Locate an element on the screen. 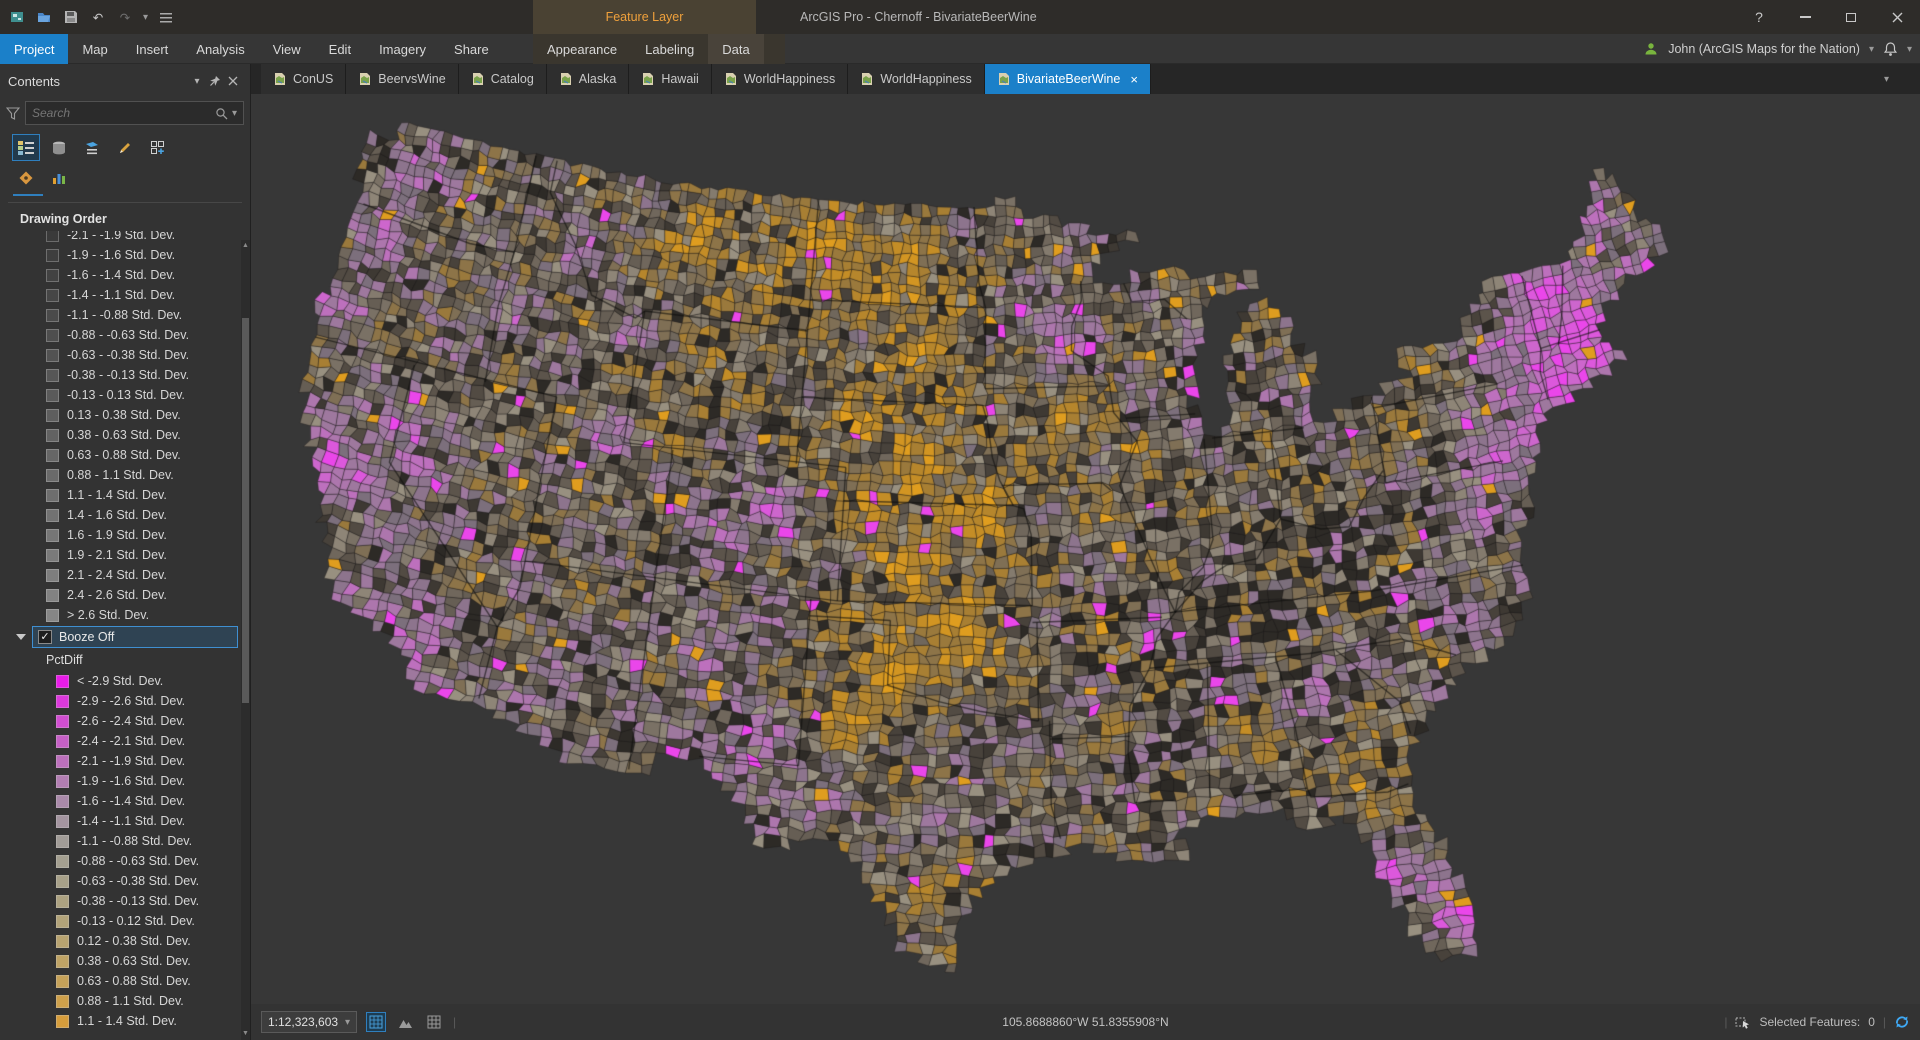  contextual-tab-group: Feature Layer is located at coordinates (644, 17).